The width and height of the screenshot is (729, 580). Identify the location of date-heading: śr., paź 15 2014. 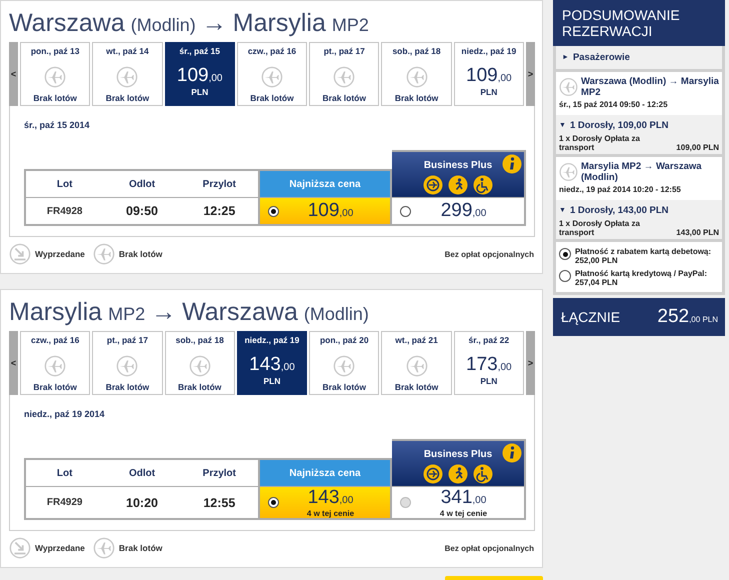
(57, 125).